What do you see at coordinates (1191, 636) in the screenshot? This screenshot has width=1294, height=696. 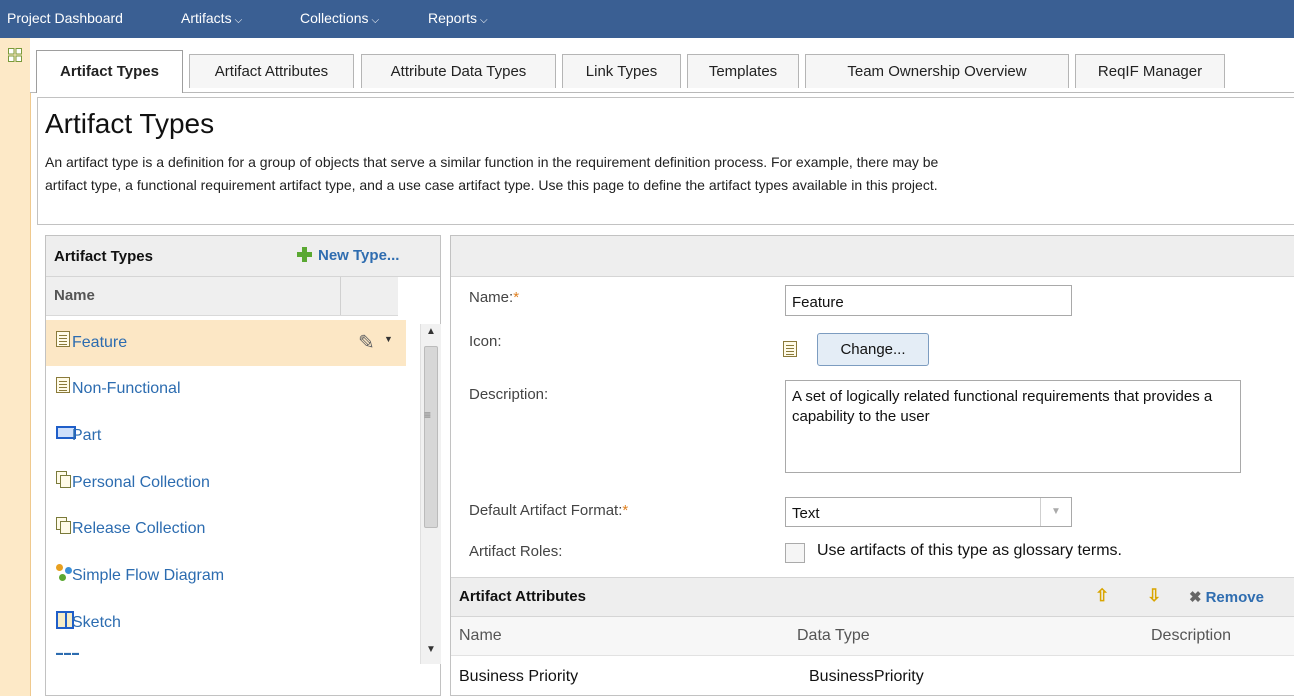 I see `attr-column-description: Description` at bounding box center [1191, 636].